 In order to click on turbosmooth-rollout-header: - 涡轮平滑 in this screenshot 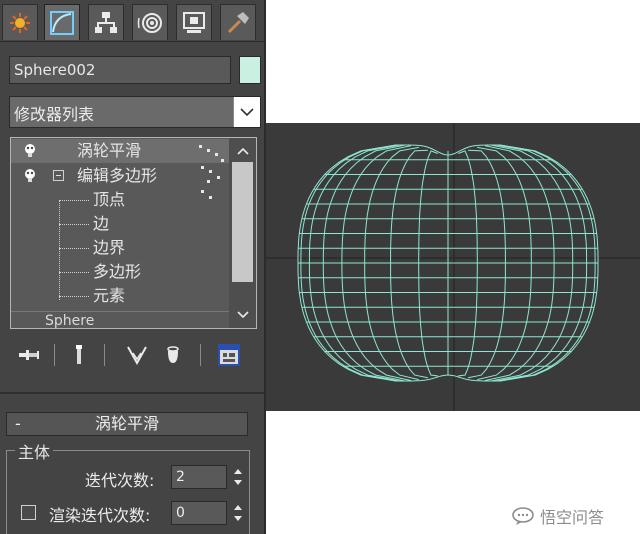, I will do `click(127, 424)`.